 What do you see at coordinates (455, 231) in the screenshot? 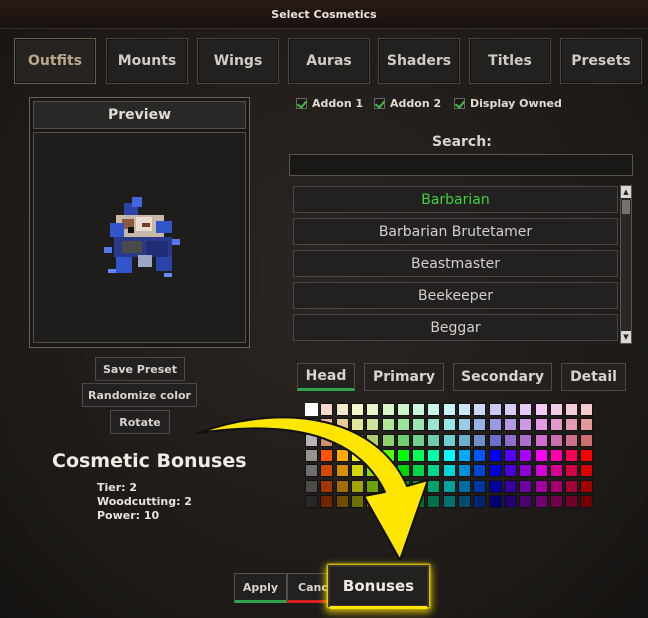
I see `list-item: Barbarian Brutetamer` at bounding box center [455, 231].